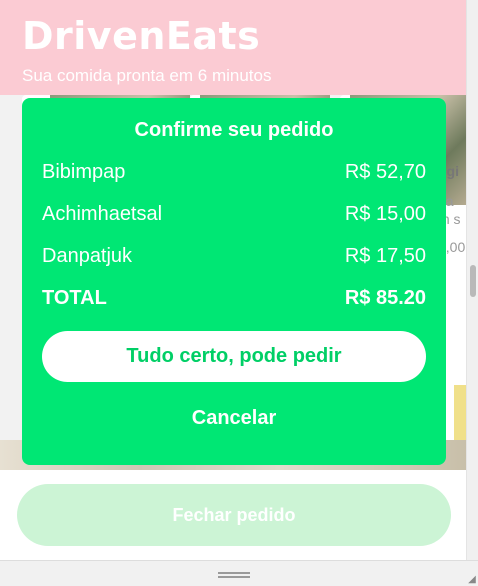  What do you see at coordinates (385, 256) in the screenshot?
I see `order-item-price: R$ 17,50` at bounding box center [385, 256].